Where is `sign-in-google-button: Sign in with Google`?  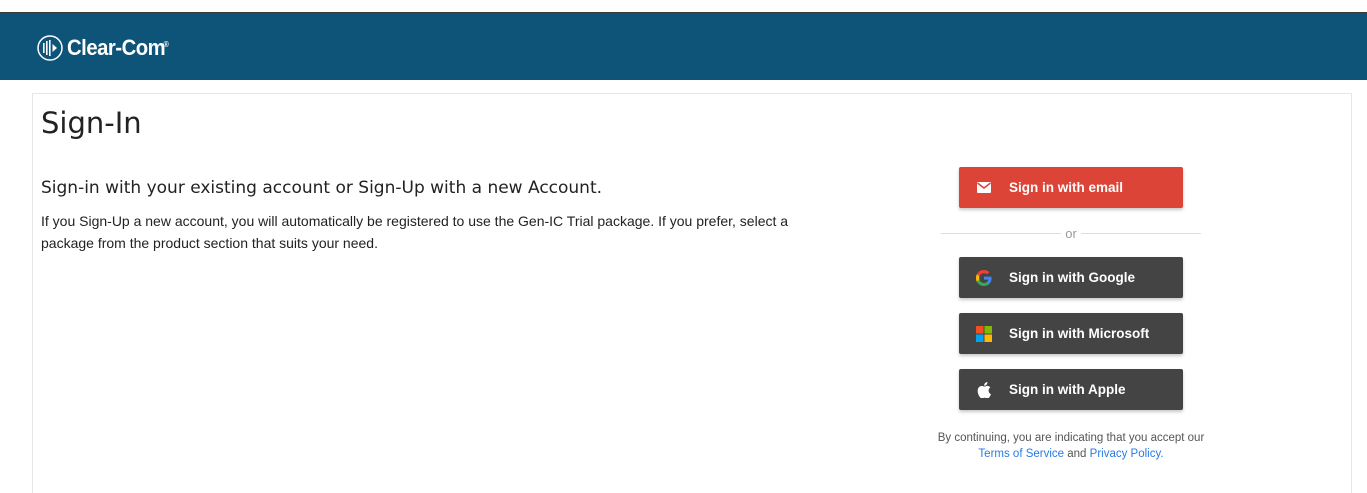
sign-in-google-button: Sign in with Google is located at coordinates (1071, 277).